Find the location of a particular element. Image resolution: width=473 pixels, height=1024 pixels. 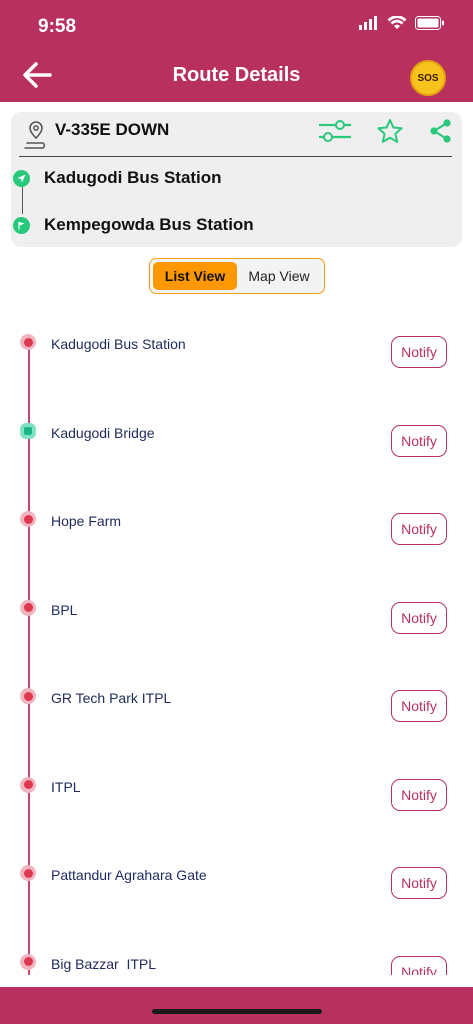

sos-button: SOS is located at coordinates (428, 78).